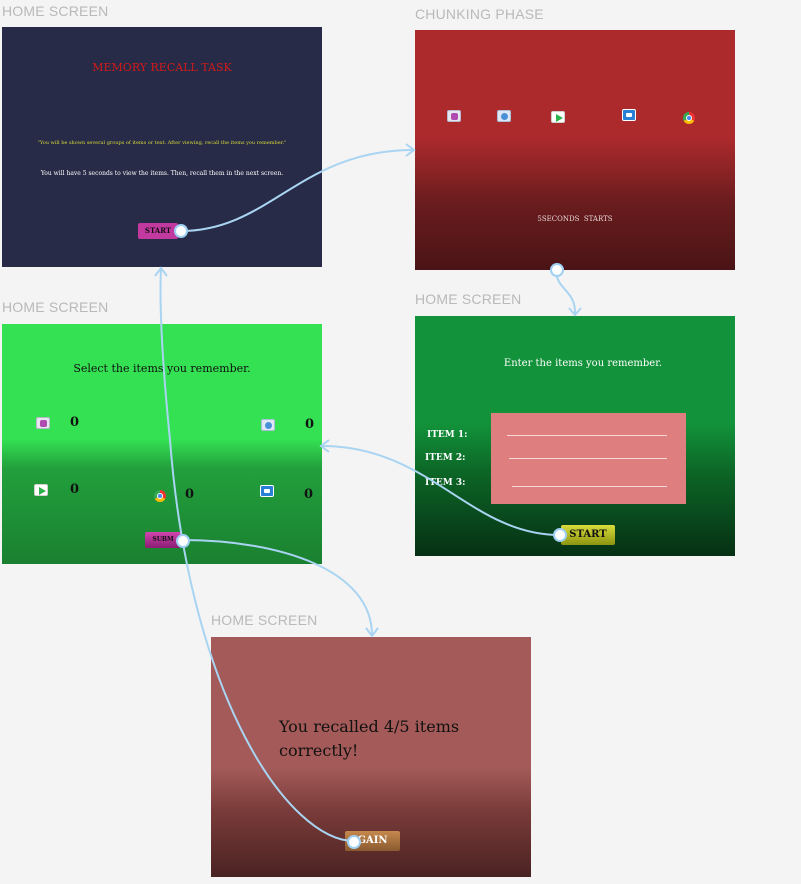 This screenshot has width=801, height=884. I want to click on instagram-count: 0, so click(75, 422).